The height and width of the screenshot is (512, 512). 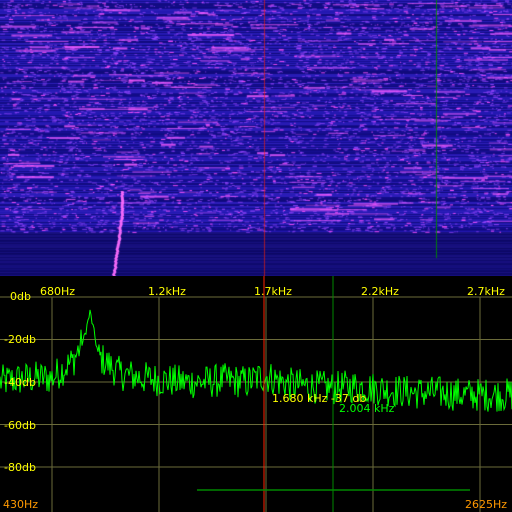 I want to click on db-label-minus60: -60db, so click(x=20, y=425).